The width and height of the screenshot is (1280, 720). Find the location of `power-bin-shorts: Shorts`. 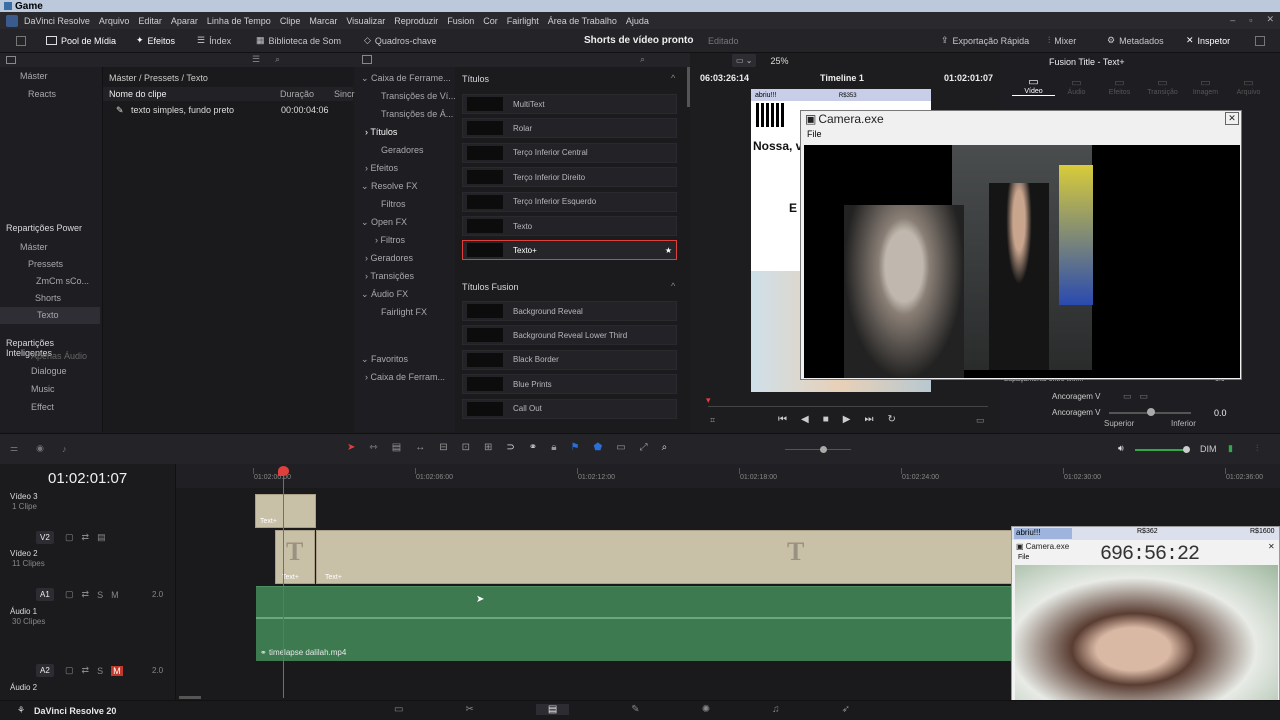

power-bin-shorts: Shorts is located at coordinates (50, 298).